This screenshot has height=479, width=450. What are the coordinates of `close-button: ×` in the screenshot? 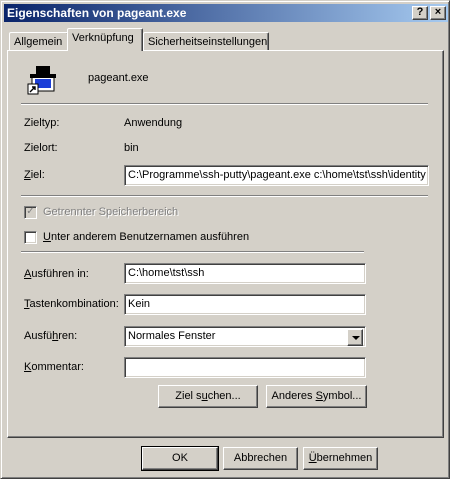 It's located at (438, 13).